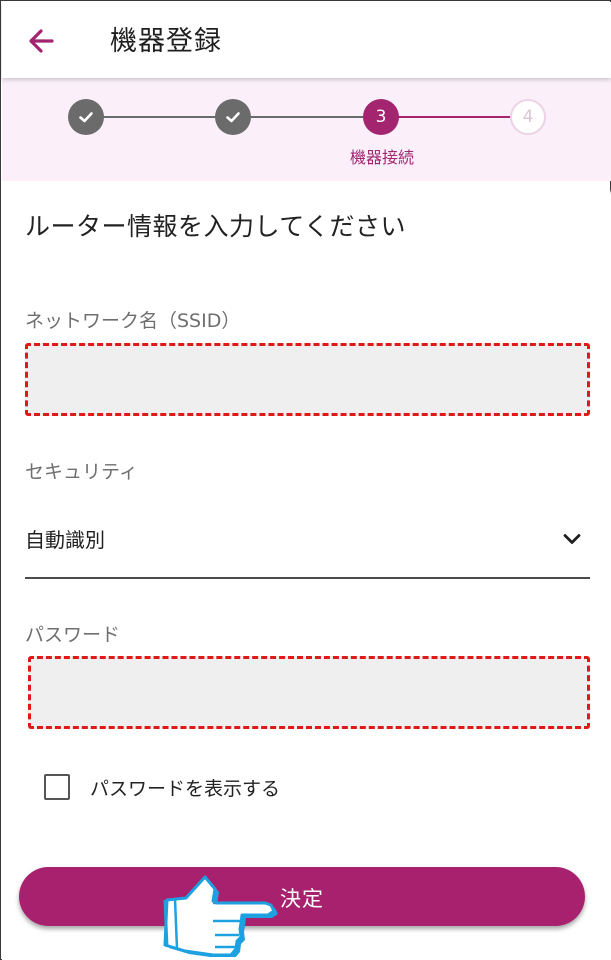 The image size is (611, 960). Describe the element at coordinates (65, 540) in the screenshot. I see `security-selected-value: 自動識別` at that location.